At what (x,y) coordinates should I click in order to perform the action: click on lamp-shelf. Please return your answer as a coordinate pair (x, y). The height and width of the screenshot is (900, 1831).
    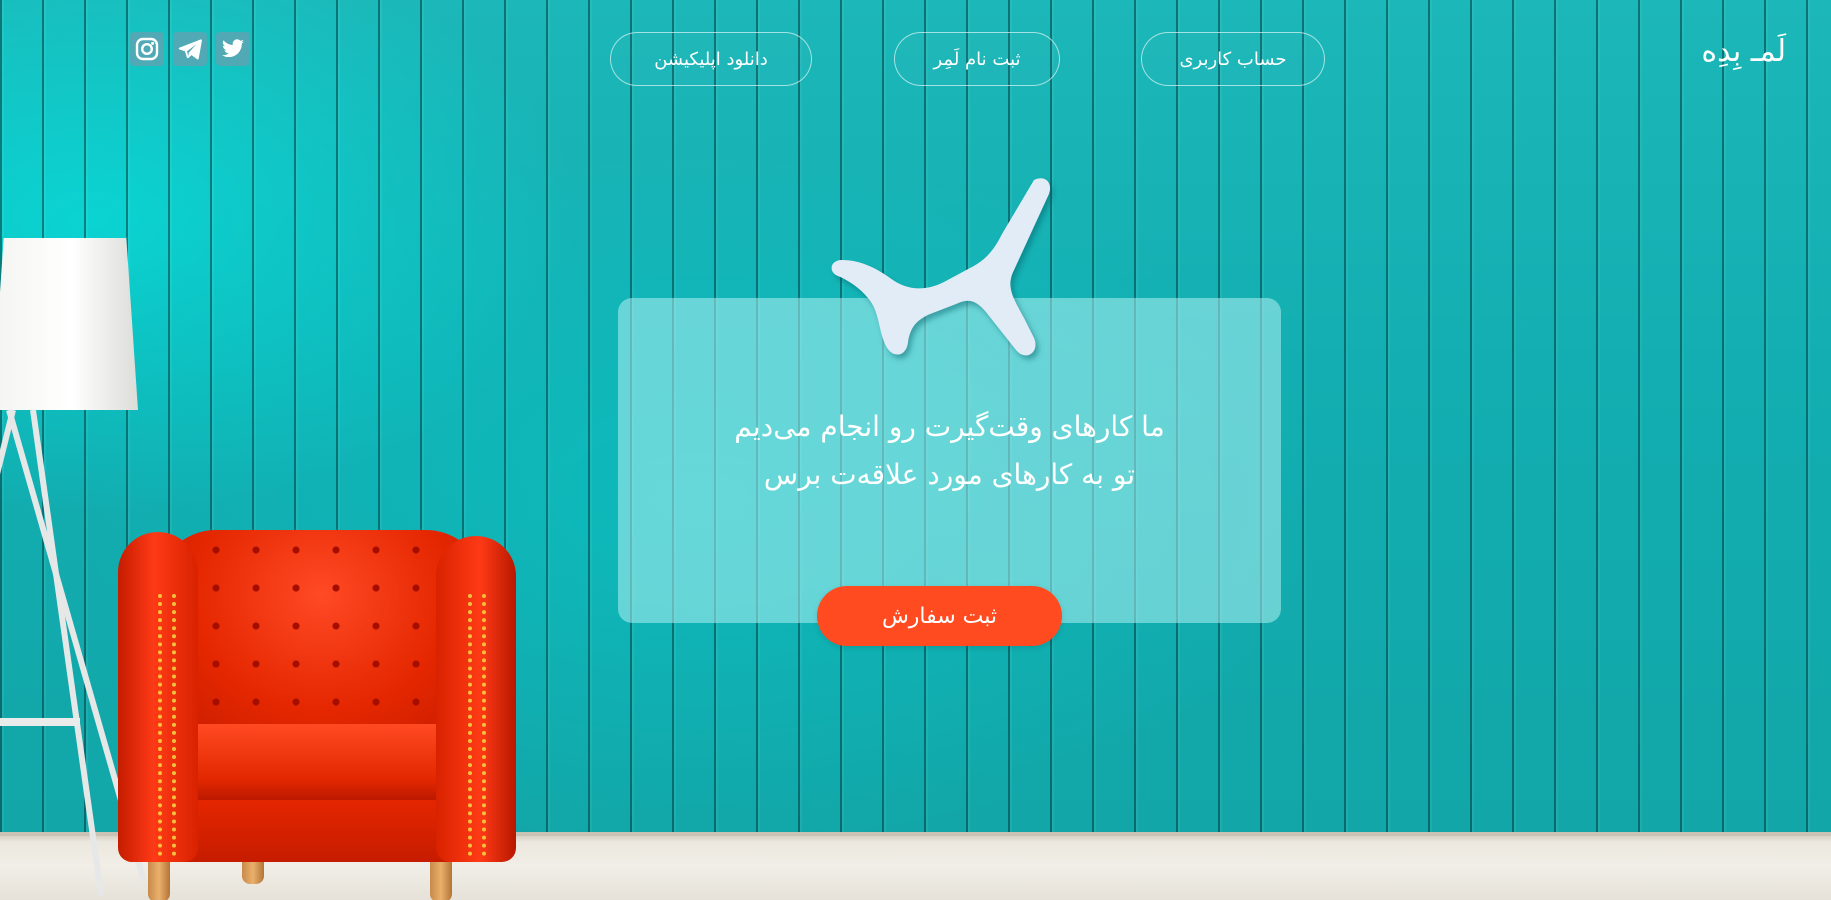
    Looking at the image, I should click on (40, 722).